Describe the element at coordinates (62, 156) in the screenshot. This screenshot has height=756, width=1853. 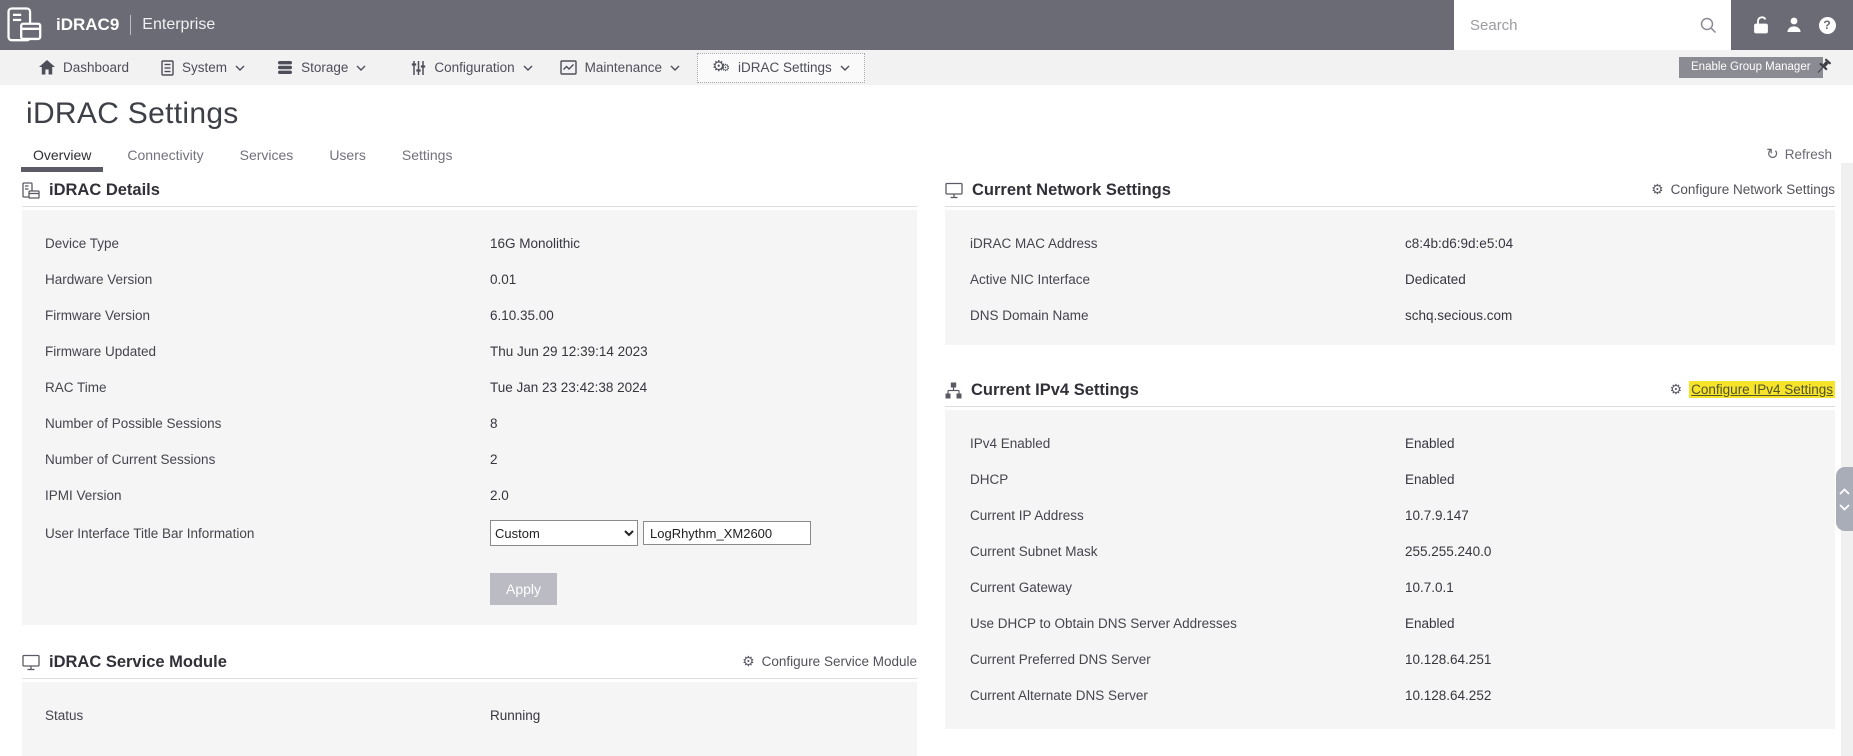
I see `tab-overview: Overview` at that location.